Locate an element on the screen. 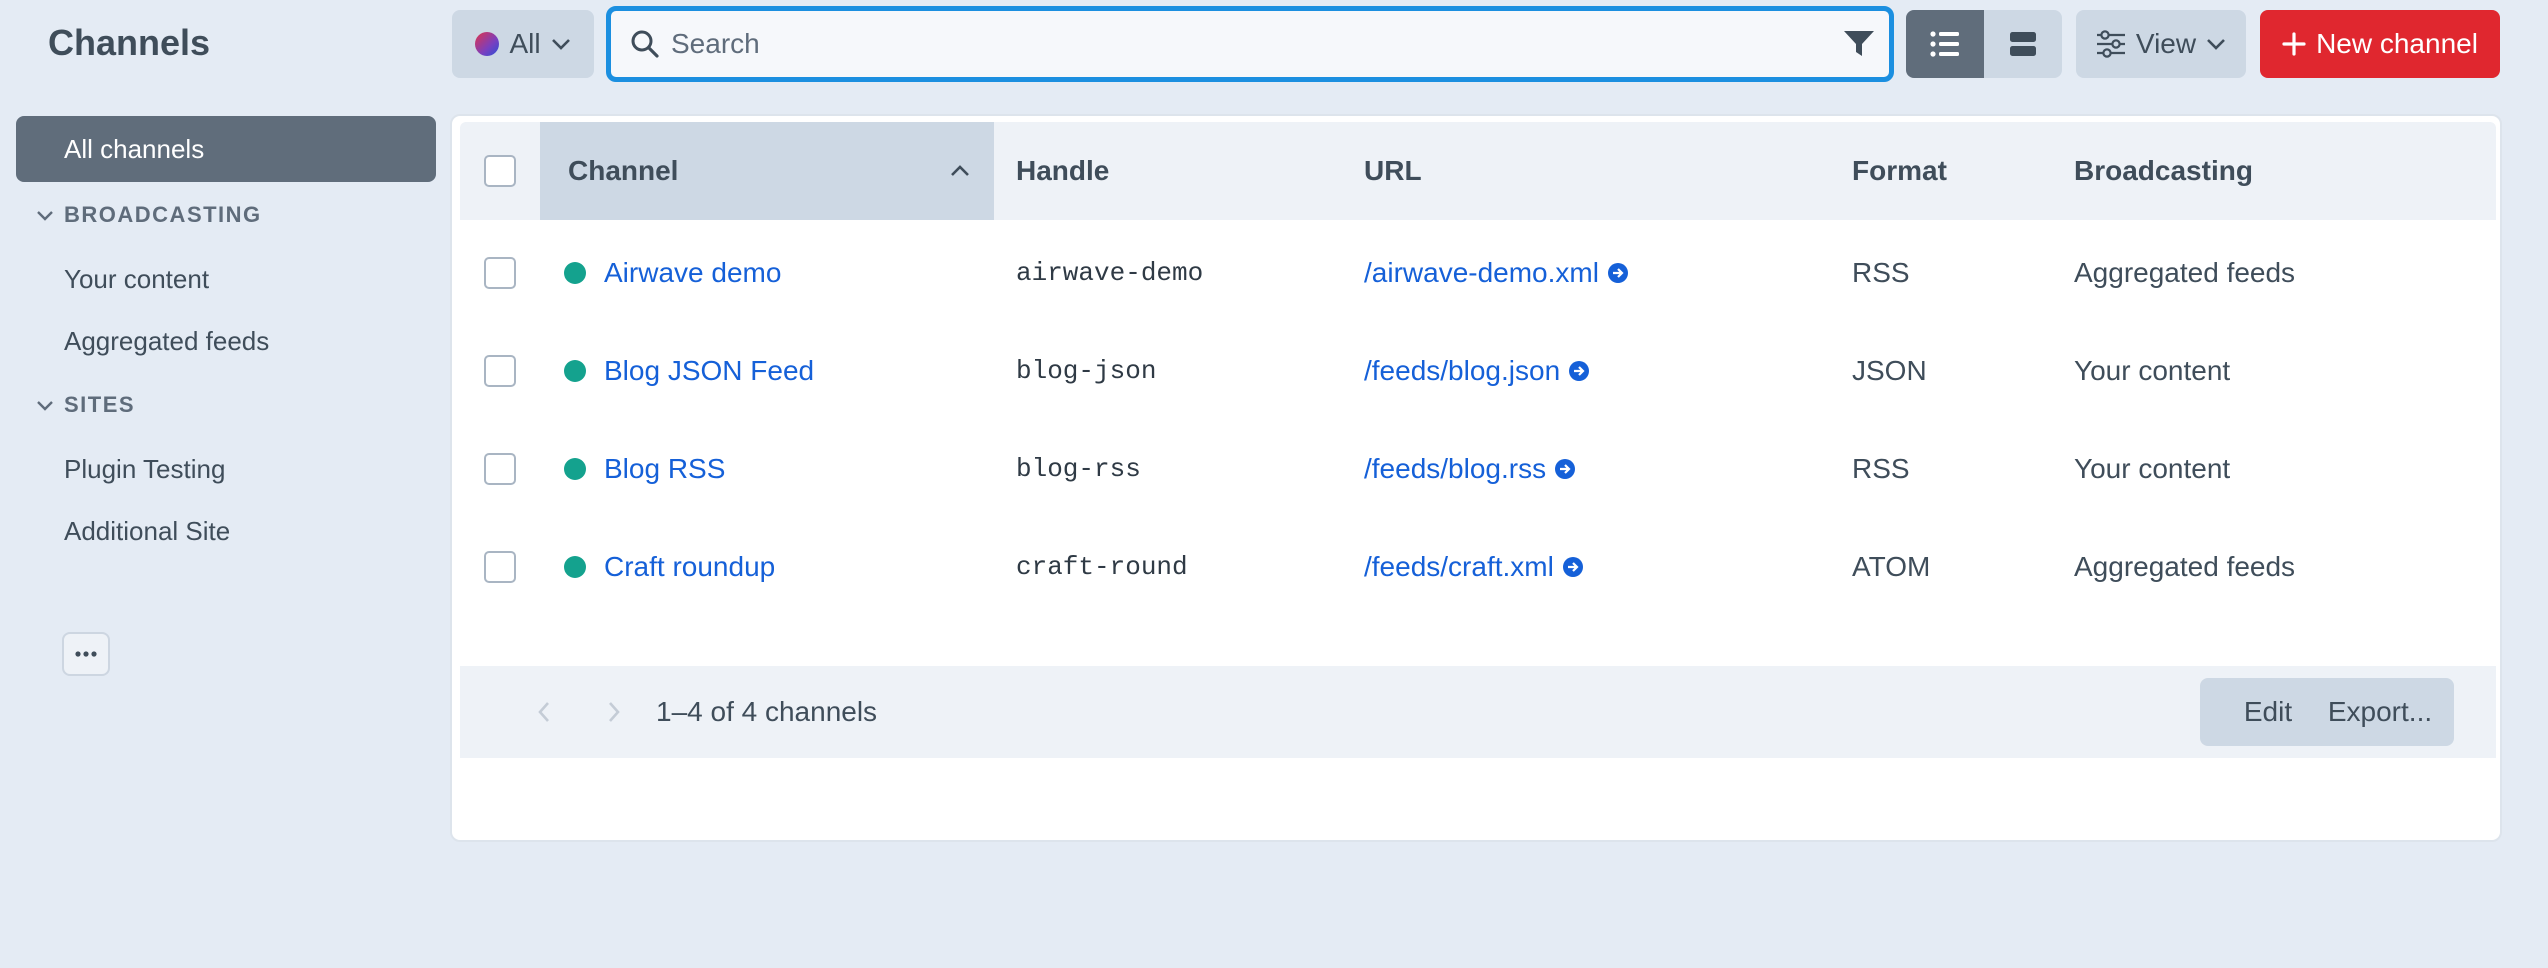  structure-view-icon is located at coordinates (2023, 44).